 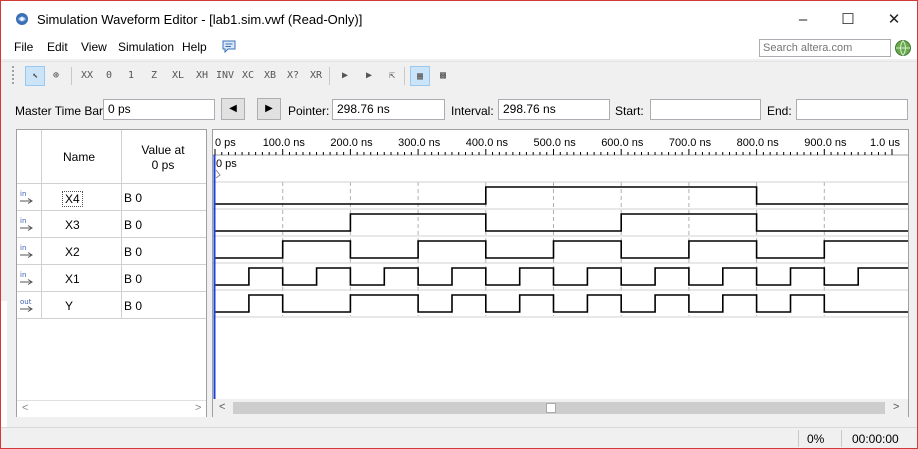 I want to click on menu-file: File, so click(x=23, y=47).